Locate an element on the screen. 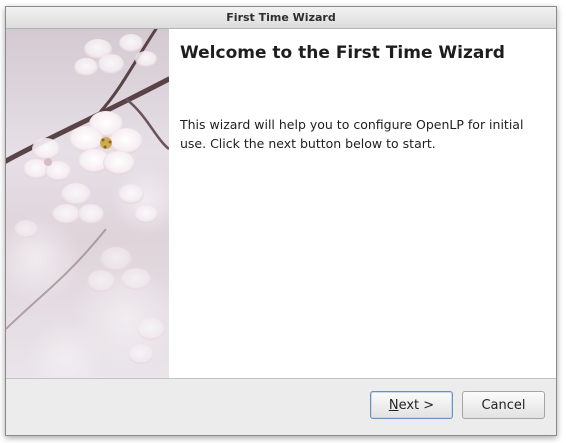 The image size is (566, 443). window-title: First Time Wizard is located at coordinates (281, 17).